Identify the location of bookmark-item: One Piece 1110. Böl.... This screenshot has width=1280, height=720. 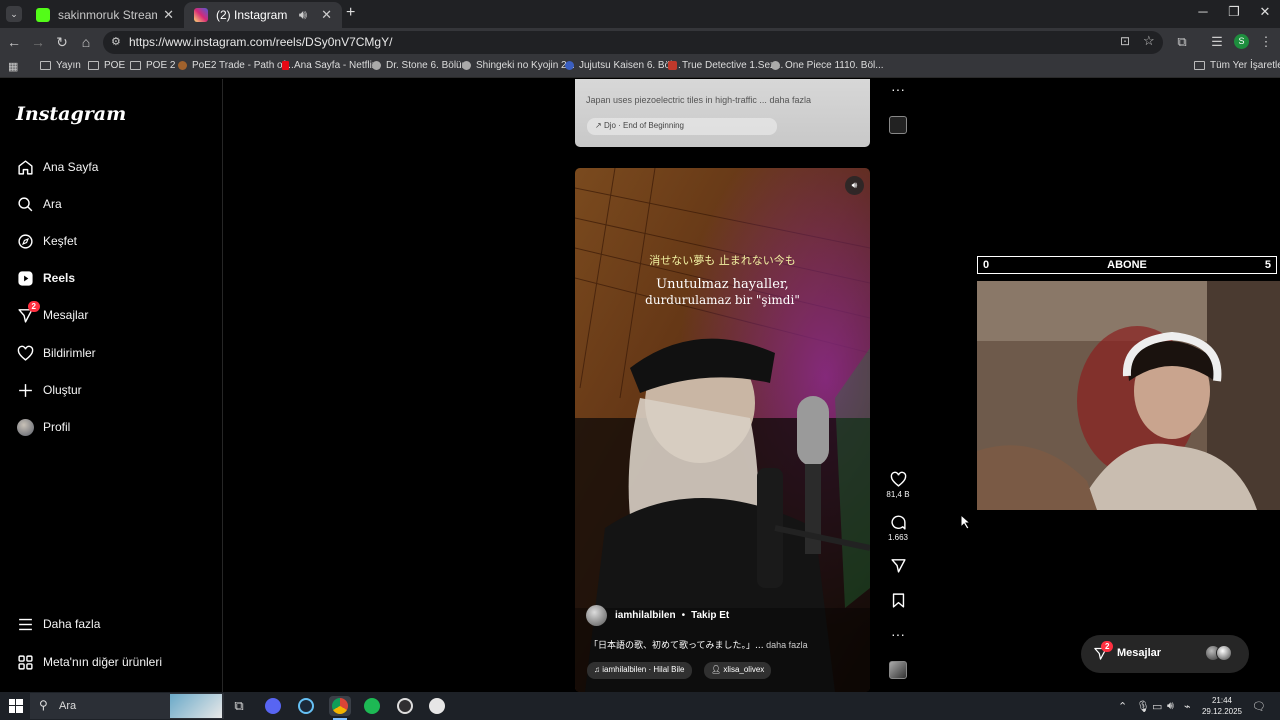
(827, 65).